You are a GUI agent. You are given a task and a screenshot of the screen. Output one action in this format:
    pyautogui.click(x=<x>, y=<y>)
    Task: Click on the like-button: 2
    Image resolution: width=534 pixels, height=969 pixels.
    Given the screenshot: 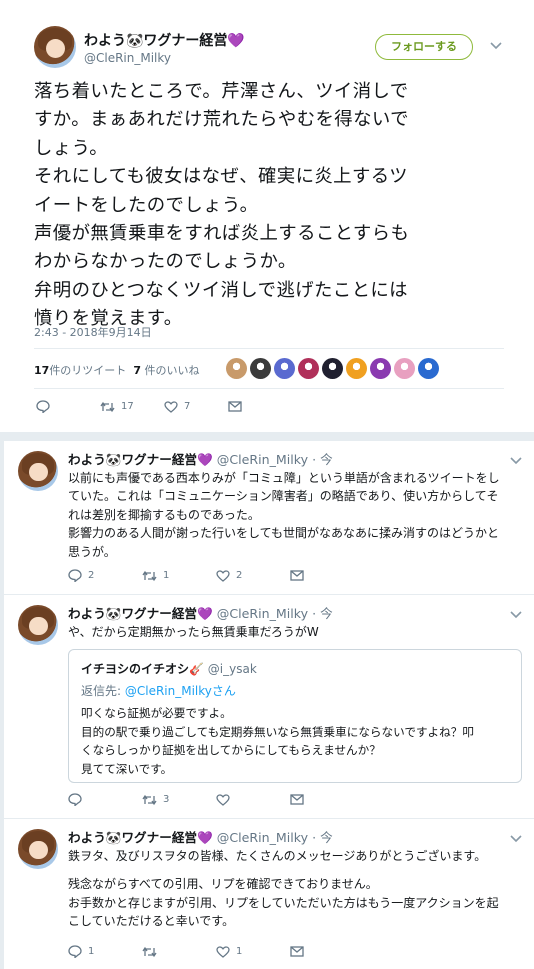 What is the action you would take?
    pyautogui.click(x=253, y=575)
    